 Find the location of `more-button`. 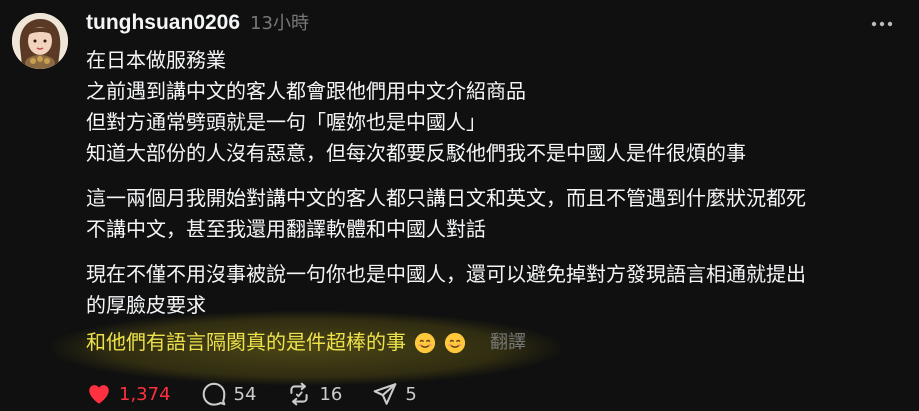

more-button is located at coordinates (882, 24).